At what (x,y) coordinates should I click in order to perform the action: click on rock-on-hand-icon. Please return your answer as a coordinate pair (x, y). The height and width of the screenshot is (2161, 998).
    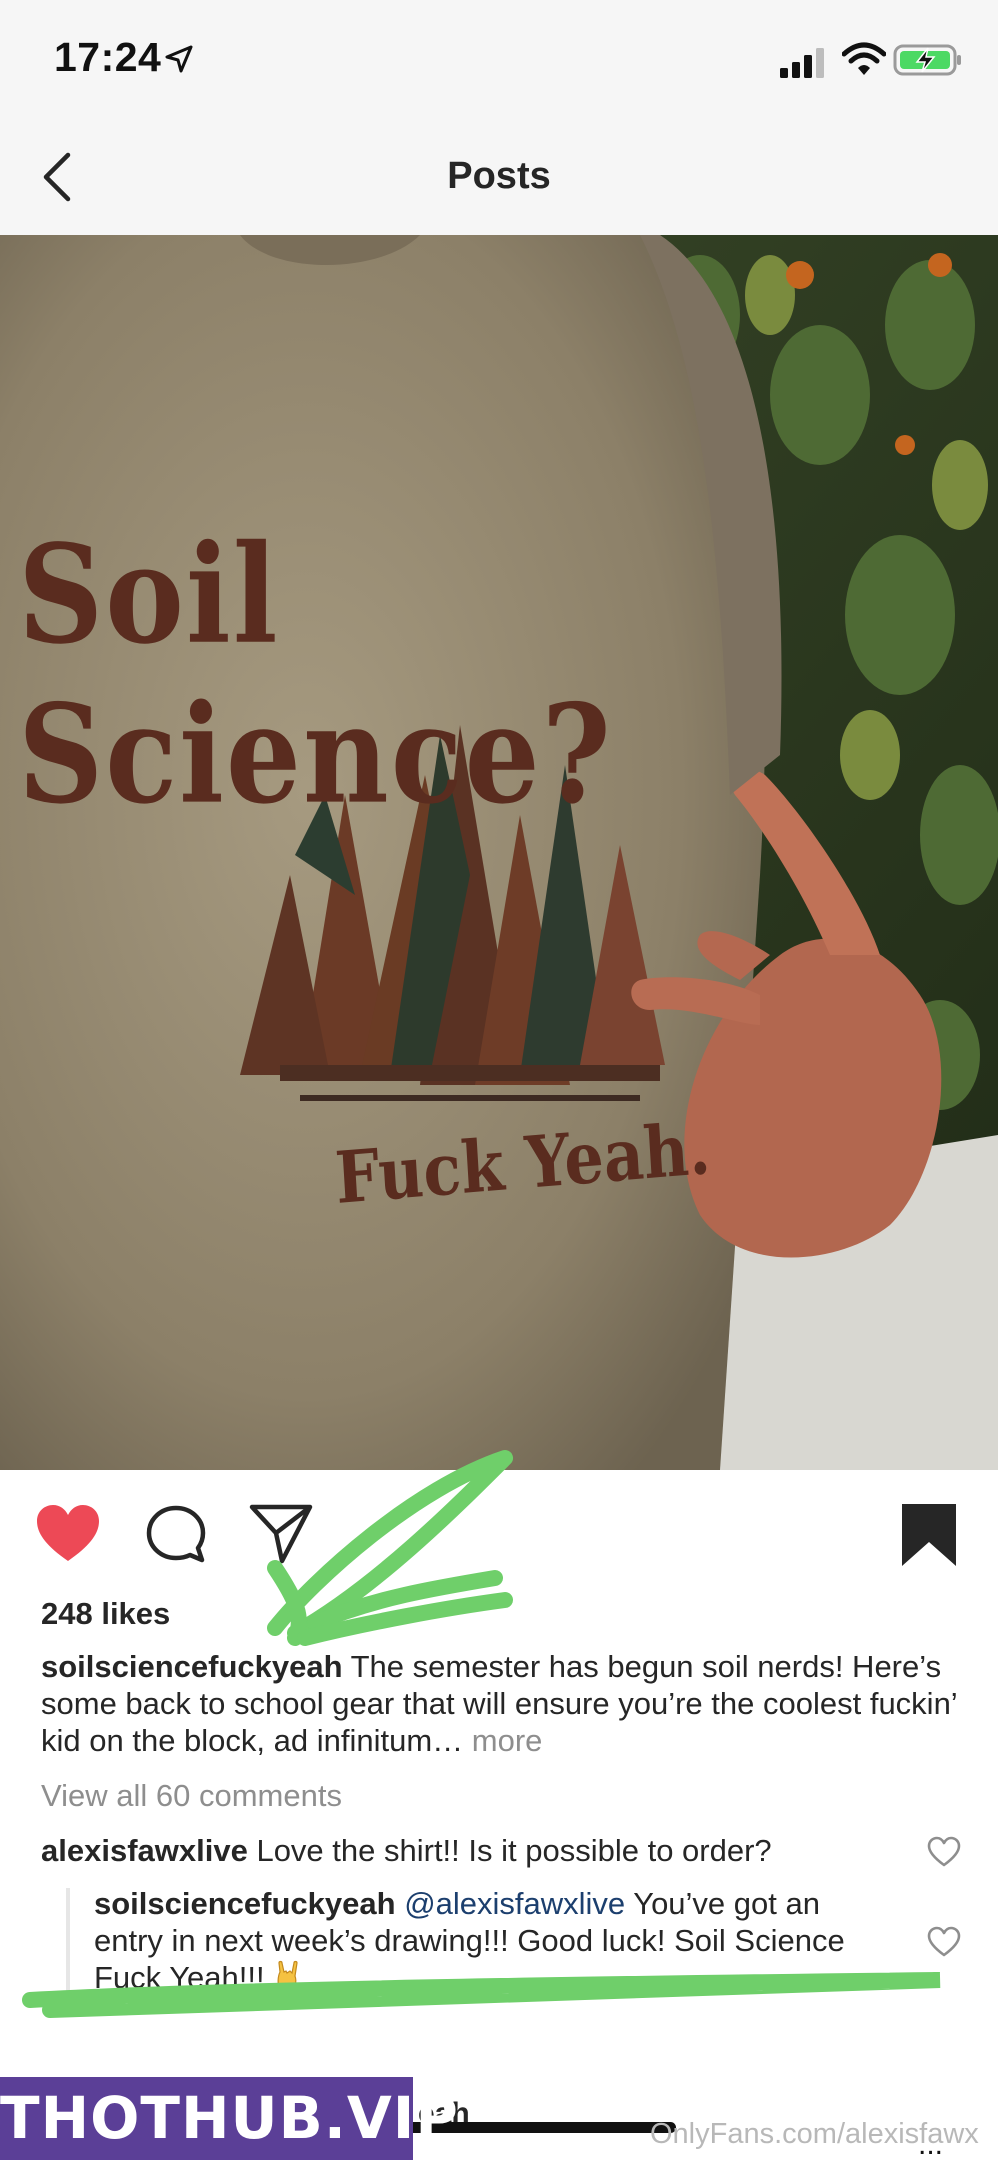
    Looking at the image, I should click on (287, 1975).